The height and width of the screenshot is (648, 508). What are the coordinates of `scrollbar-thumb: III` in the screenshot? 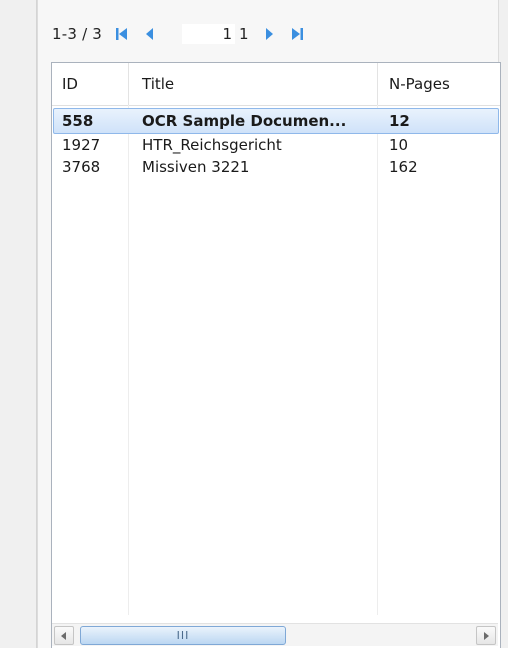 It's located at (183, 635).